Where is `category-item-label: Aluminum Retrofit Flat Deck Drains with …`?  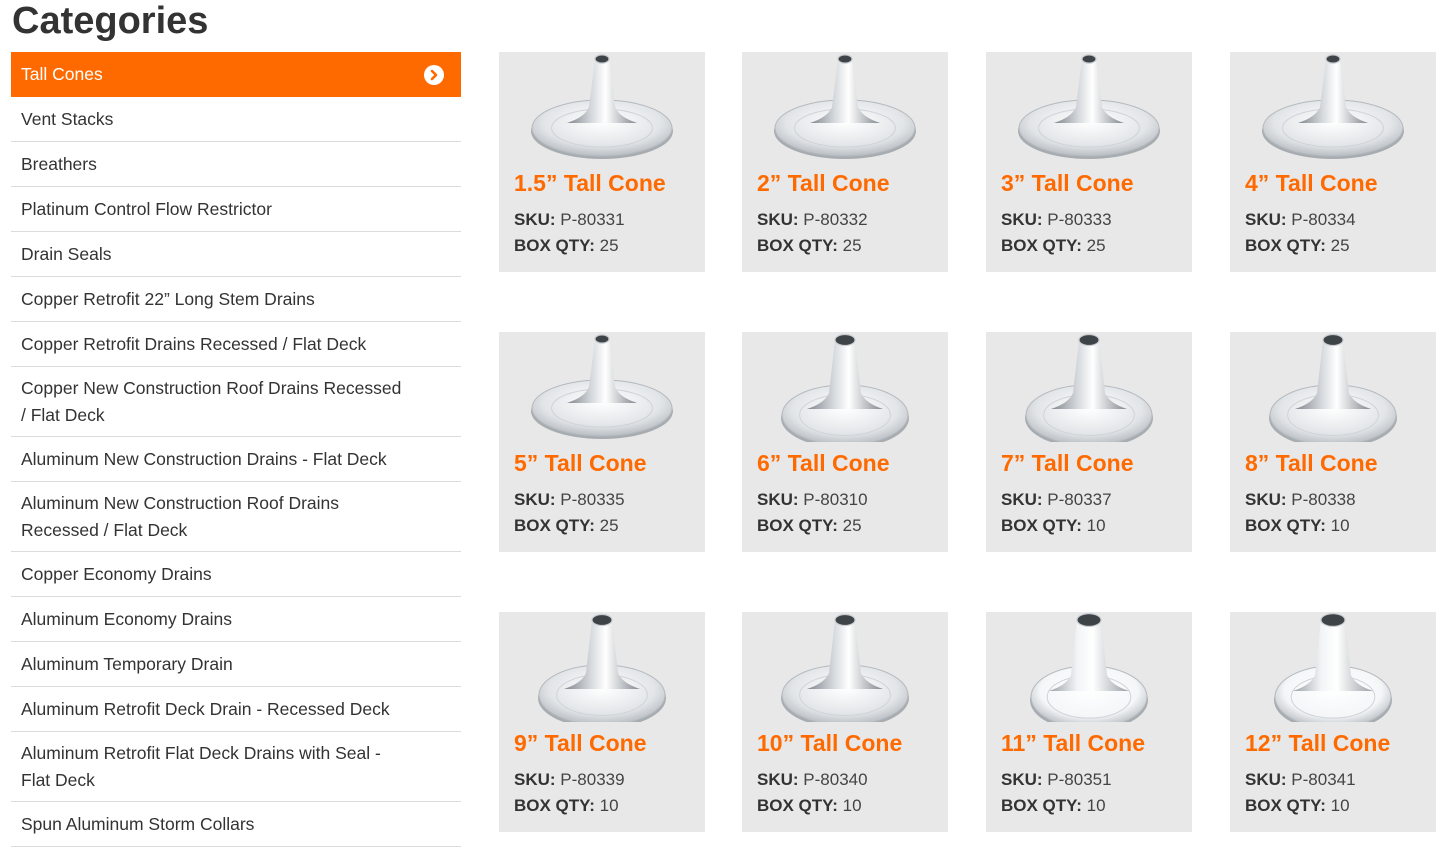 category-item-label: Aluminum Retrofit Flat Deck Drains with … is located at coordinates (201, 766).